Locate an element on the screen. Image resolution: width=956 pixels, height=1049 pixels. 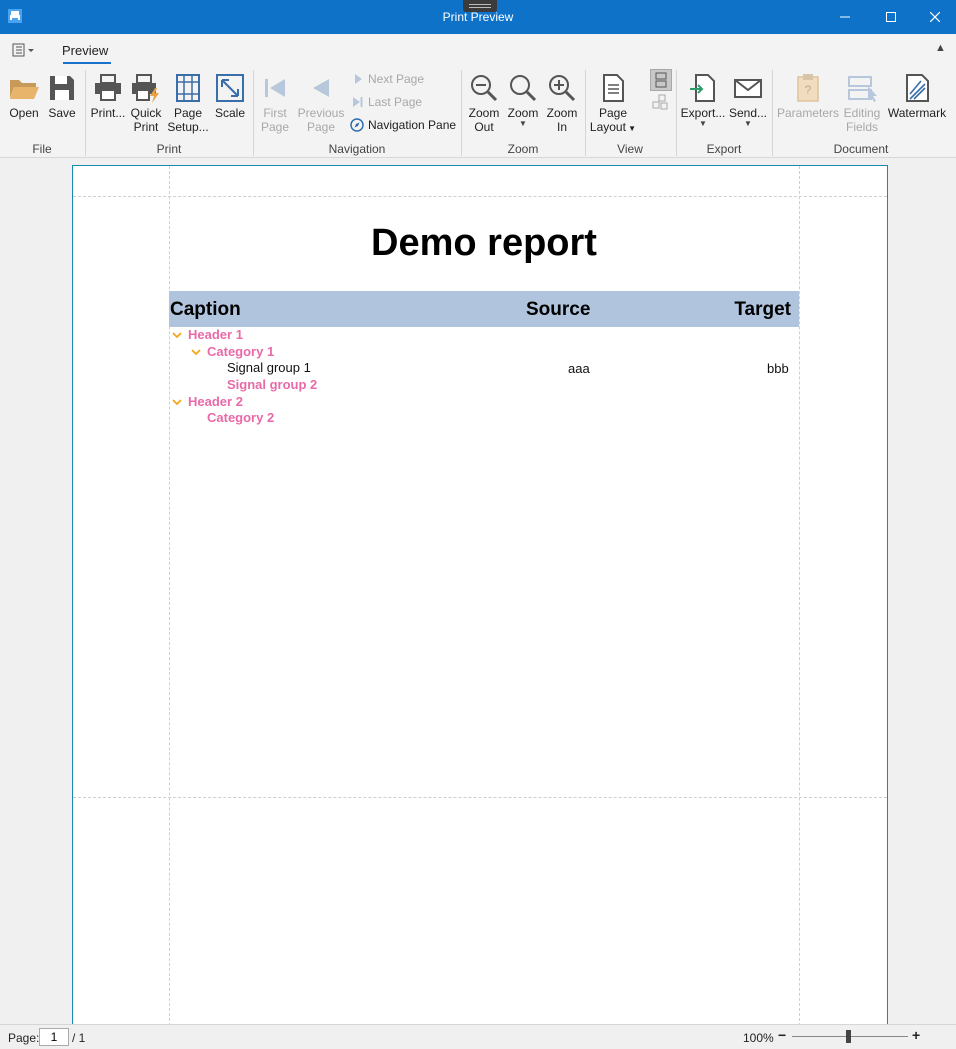
editing-fields-label-2: Fields is located at coordinates (861, 127).